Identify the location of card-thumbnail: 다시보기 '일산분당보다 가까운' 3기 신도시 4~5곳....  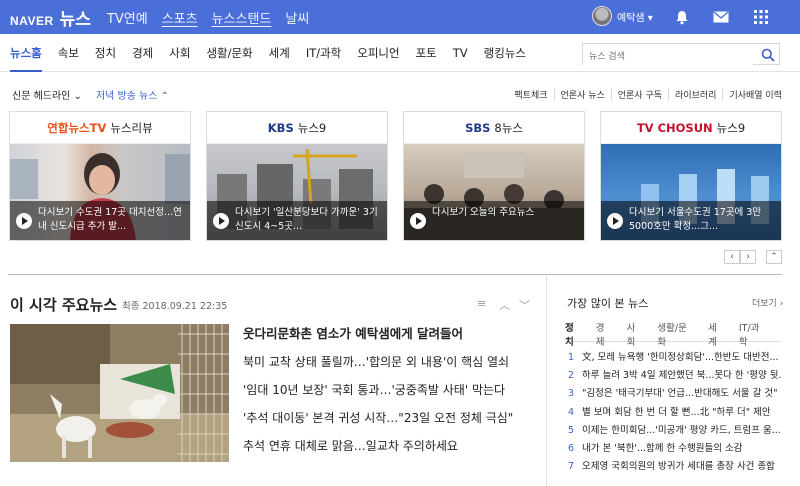
(297, 192).